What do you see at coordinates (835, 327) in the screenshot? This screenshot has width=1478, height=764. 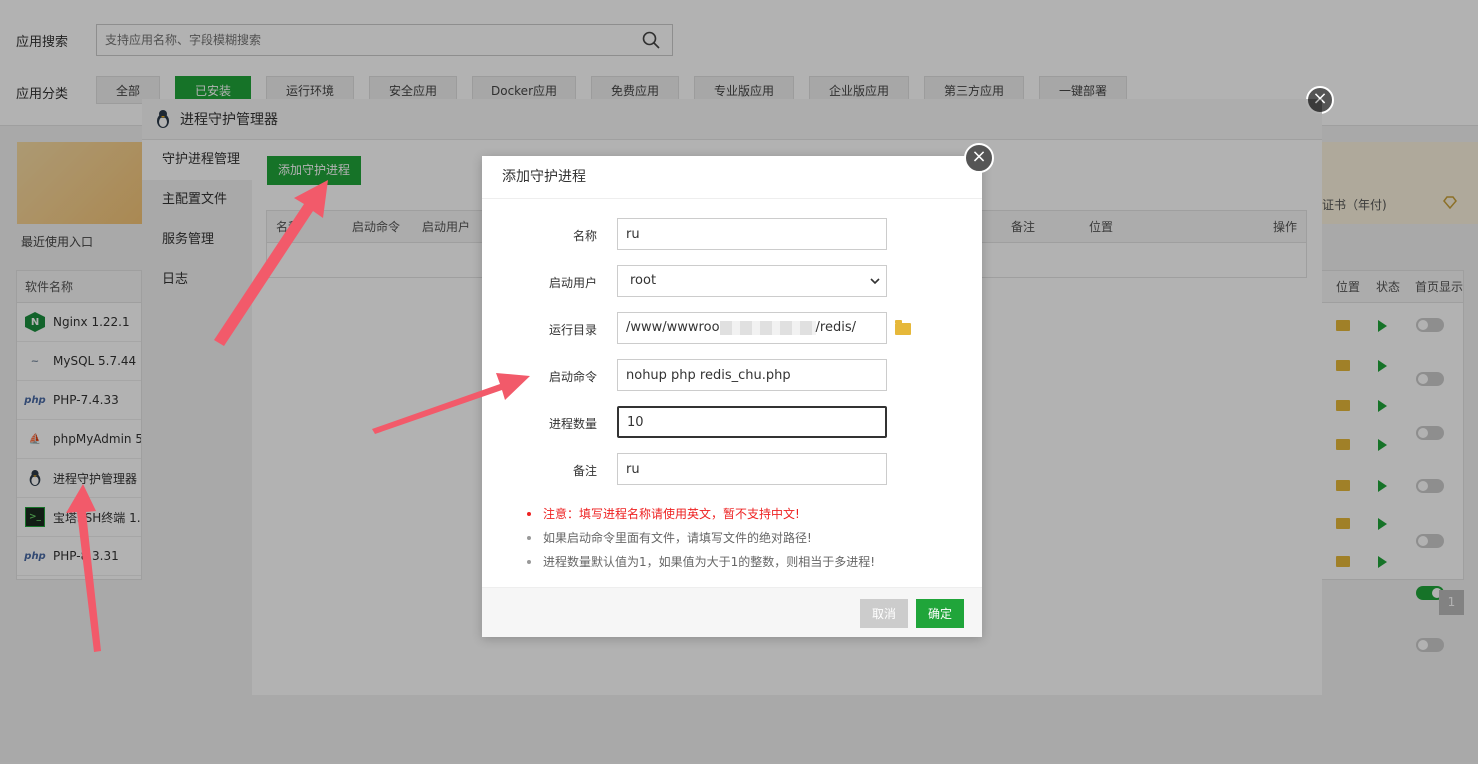 I see `dir-value-suffix: /redis/` at bounding box center [835, 327].